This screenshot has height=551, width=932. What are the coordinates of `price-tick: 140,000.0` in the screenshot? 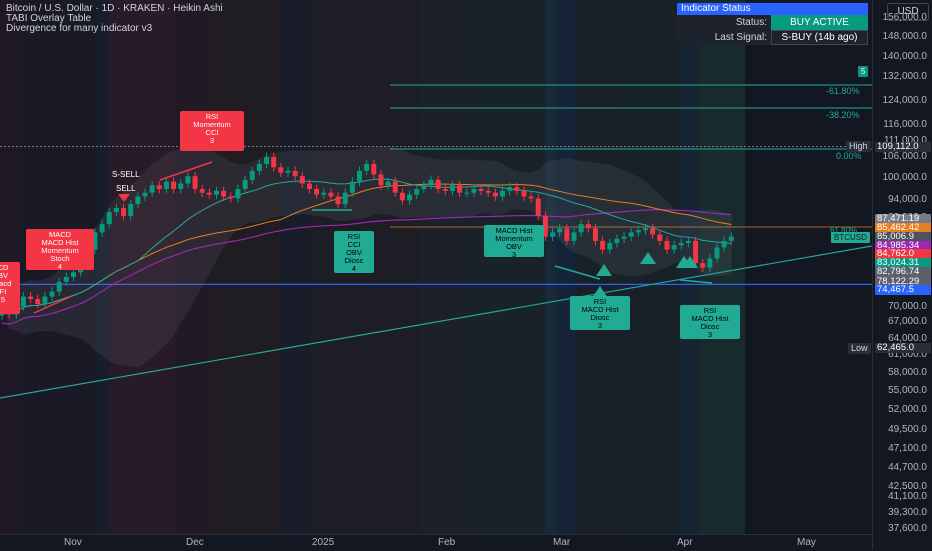 It's located at (905, 56).